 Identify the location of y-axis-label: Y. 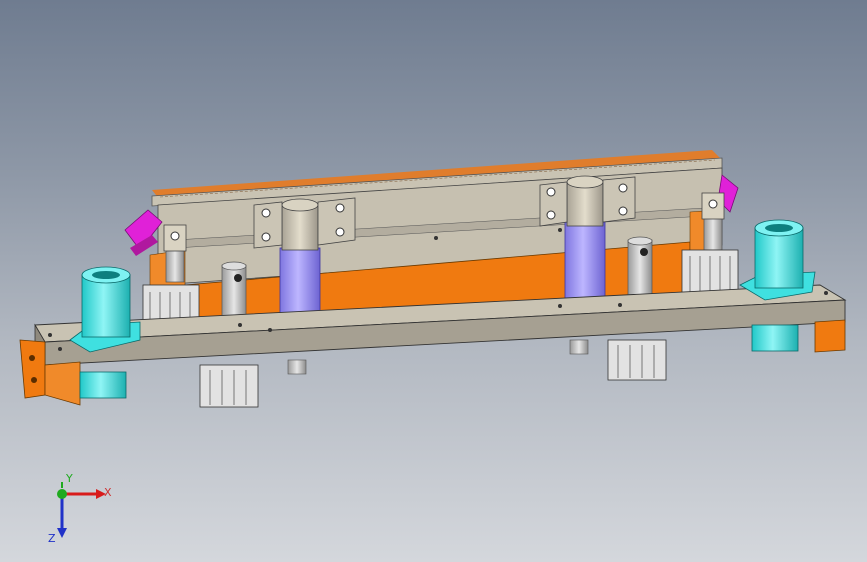
(69, 478).